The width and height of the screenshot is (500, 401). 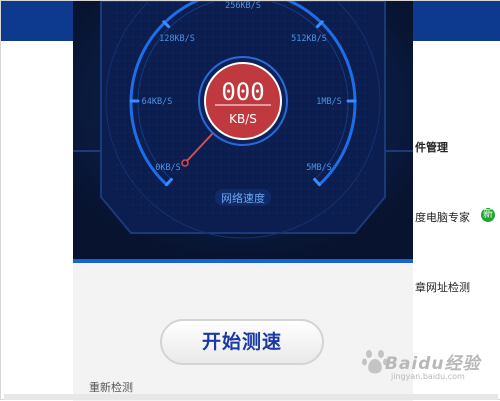 What do you see at coordinates (309, 39) in the screenshot?
I see `tick-label-512kb: 512KB/S` at bounding box center [309, 39].